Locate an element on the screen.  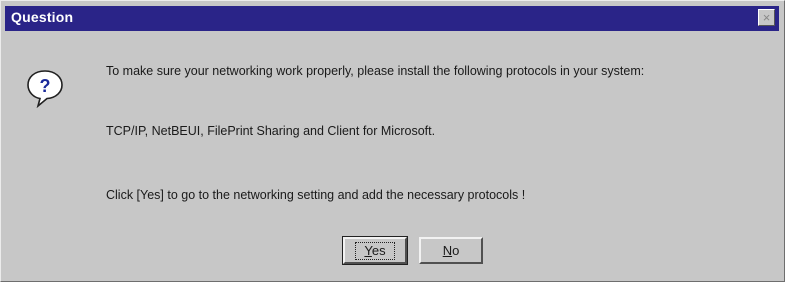
no-button: No is located at coordinates (451, 250).